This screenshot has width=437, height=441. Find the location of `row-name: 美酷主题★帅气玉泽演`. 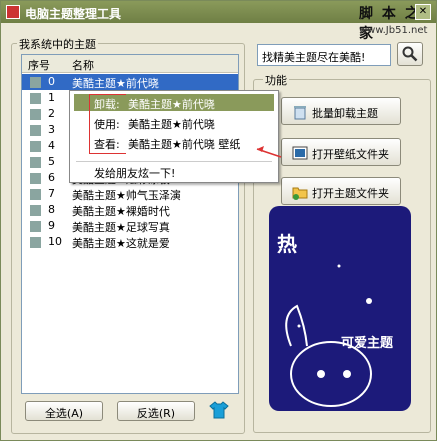

row-name: 美酷主题★帅气玉泽演 is located at coordinates (126, 195).